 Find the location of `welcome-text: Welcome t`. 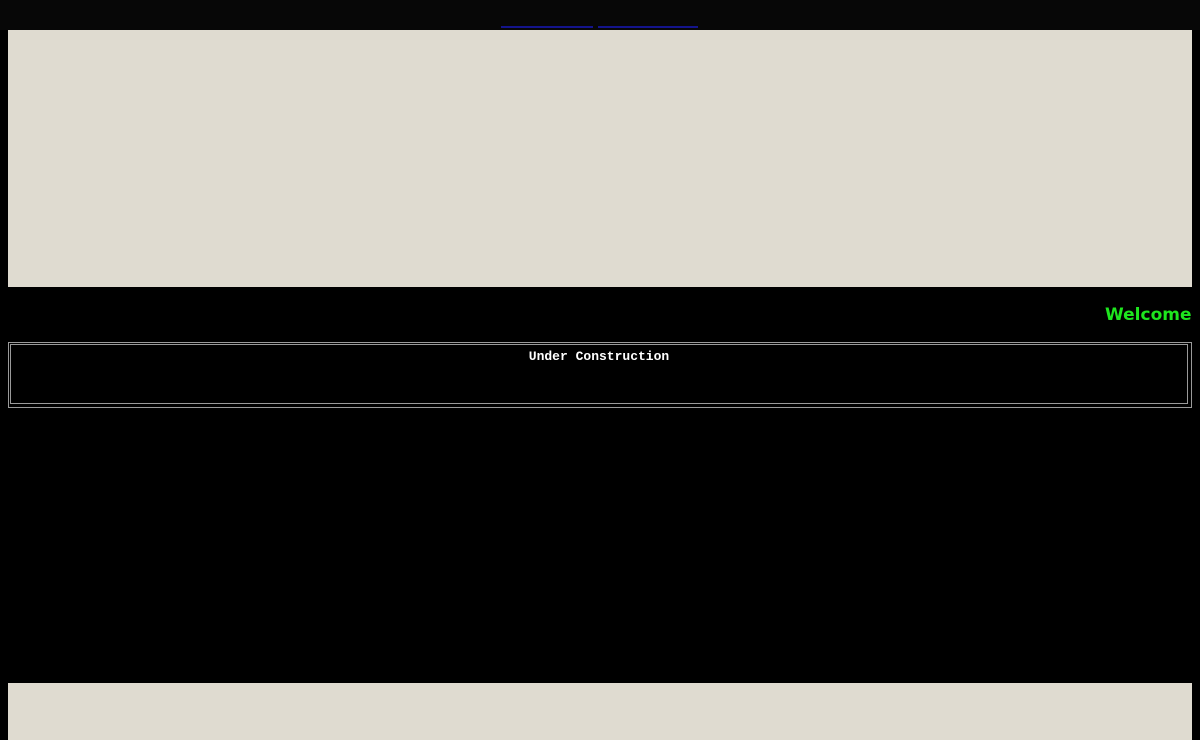

welcome-text: Welcome t is located at coordinates (1148, 315).